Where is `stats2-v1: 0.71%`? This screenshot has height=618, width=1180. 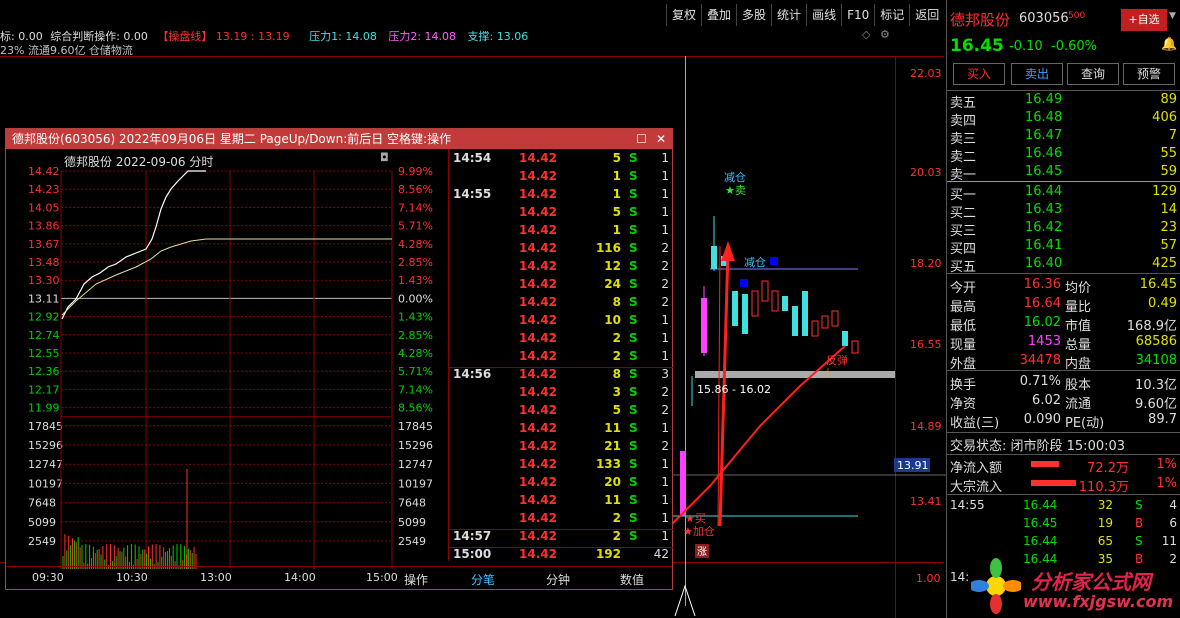
stats2-v1: 0.71% is located at coordinates (1040, 381).